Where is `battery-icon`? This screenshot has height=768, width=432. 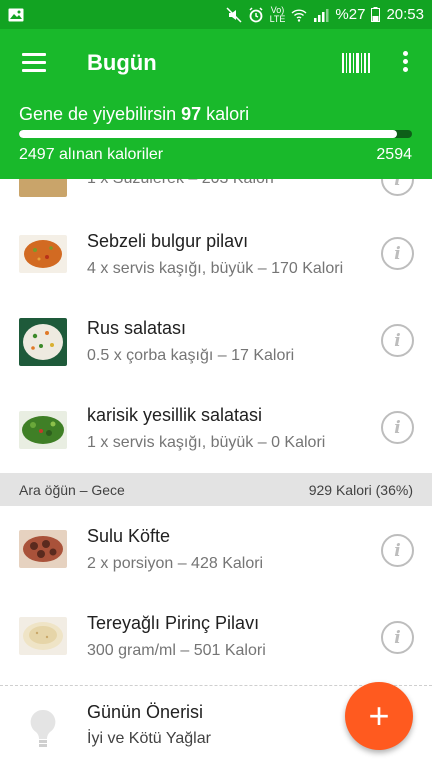
battery-icon is located at coordinates (376, 14).